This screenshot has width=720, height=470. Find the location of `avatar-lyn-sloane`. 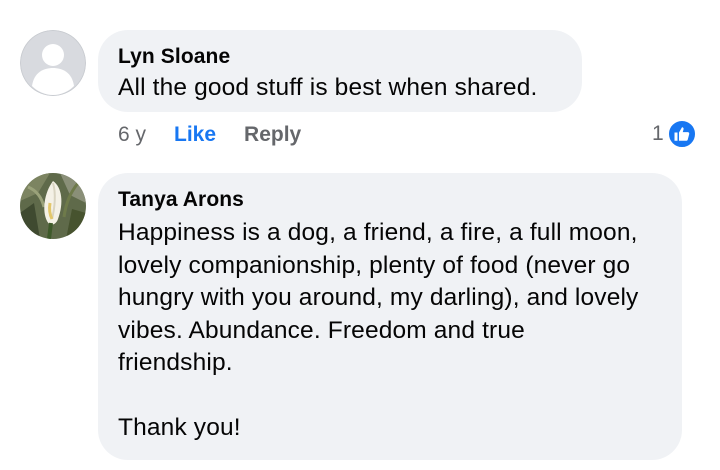

avatar-lyn-sloane is located at coordinates (53, 63).